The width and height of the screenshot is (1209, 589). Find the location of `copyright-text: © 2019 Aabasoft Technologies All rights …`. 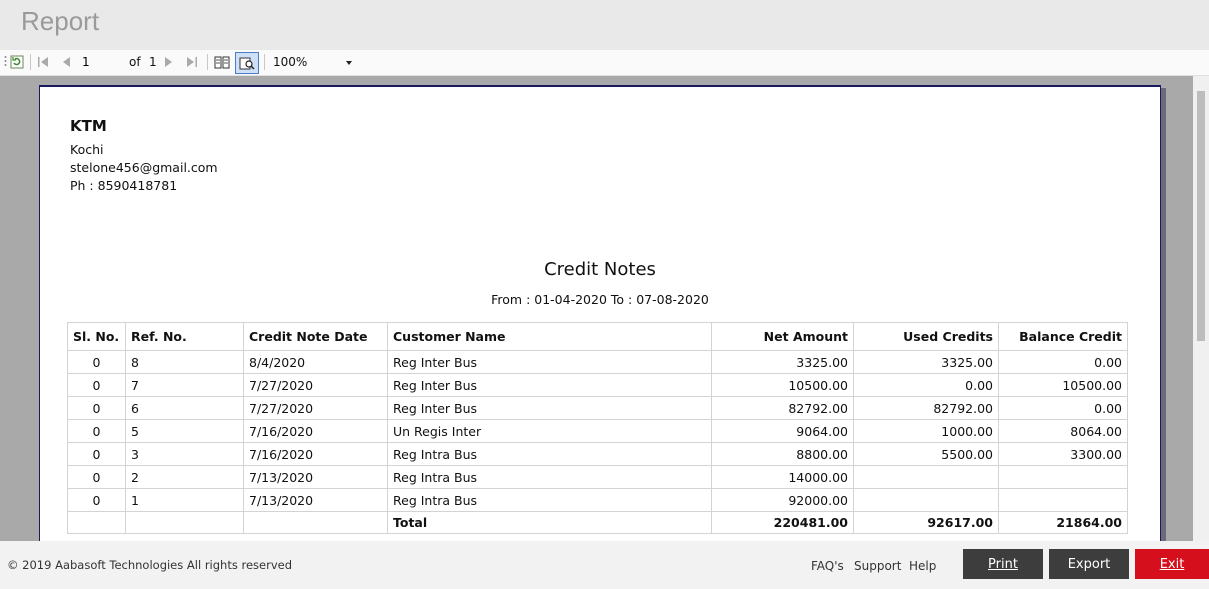

copyright-text: © 2019 Aabasoft Technologies All rights … is located at coordinates (150, 565).